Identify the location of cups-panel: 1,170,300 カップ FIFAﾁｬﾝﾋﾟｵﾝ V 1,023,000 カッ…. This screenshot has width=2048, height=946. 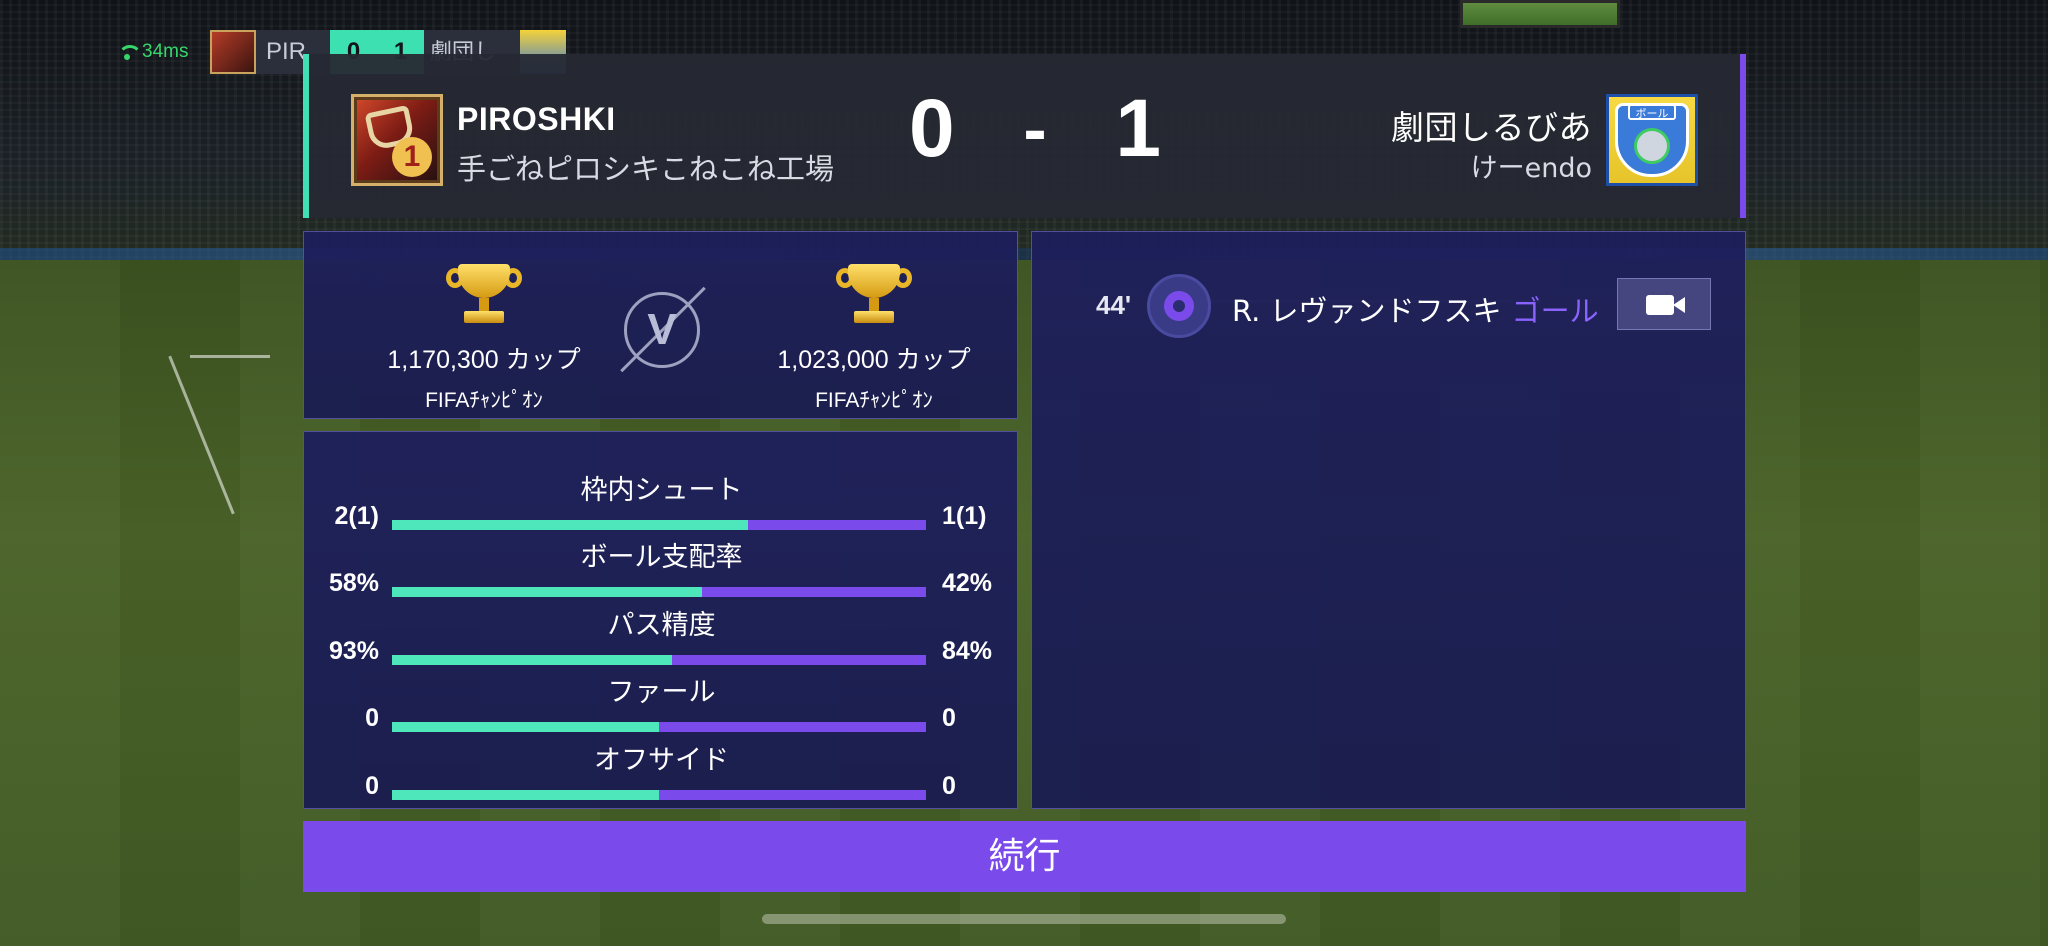
(660, 325).